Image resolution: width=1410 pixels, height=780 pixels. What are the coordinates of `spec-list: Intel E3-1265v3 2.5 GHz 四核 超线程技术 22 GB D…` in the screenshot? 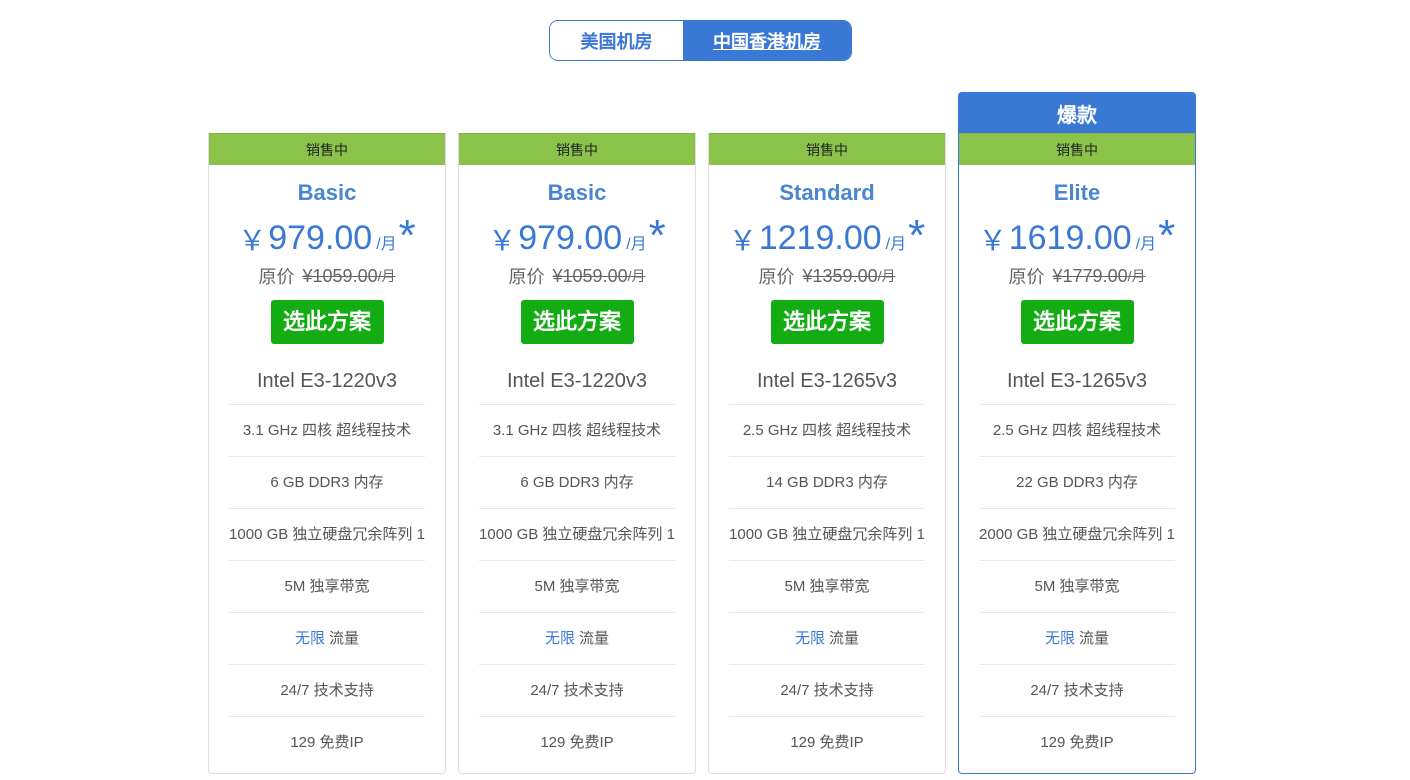 It's located at (1077, 563).